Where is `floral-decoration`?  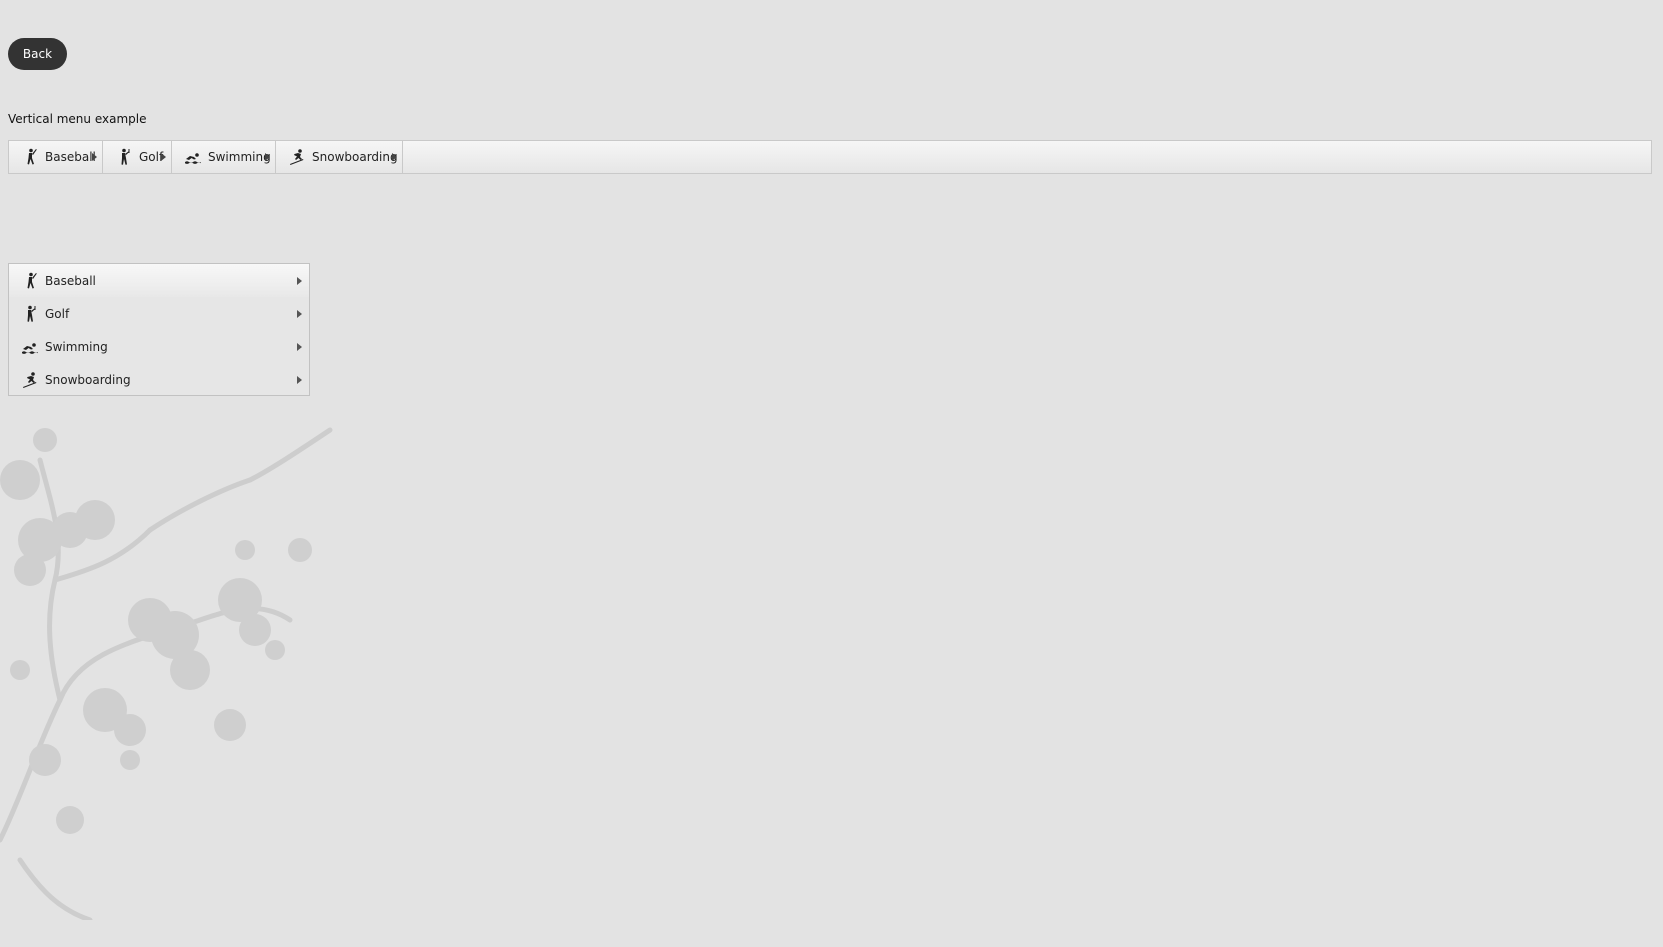
floral-decoration is located at coordinates (166, 673).